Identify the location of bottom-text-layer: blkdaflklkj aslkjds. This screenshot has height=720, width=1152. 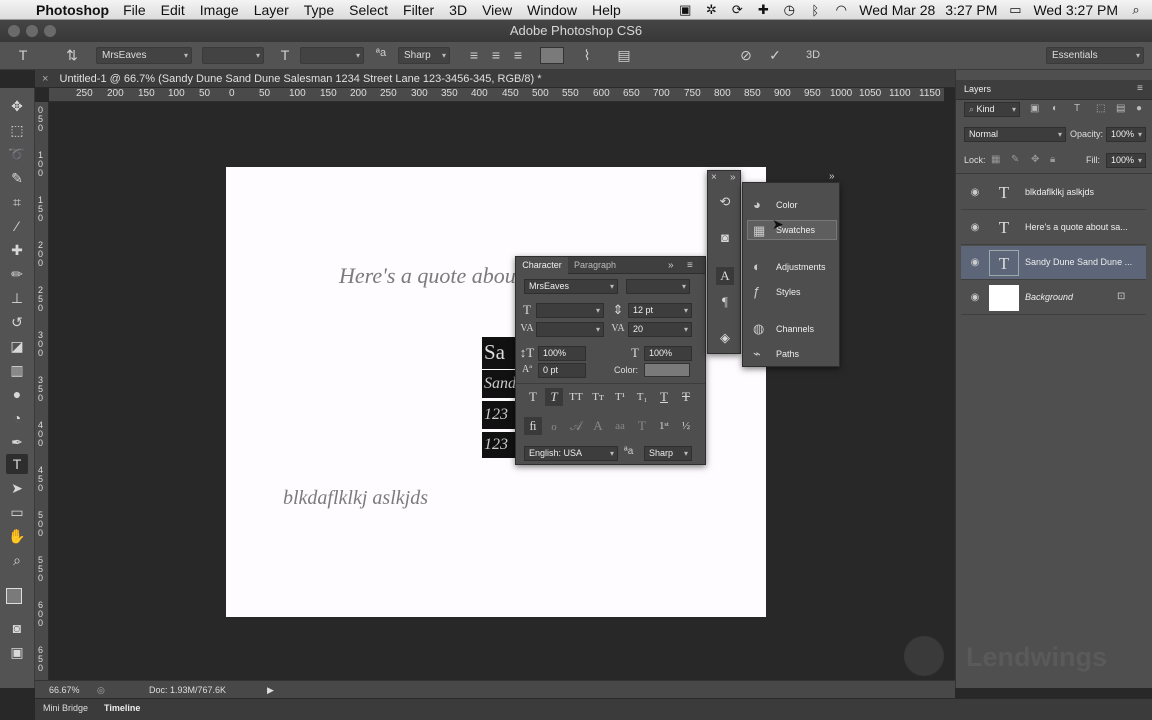
(355, 498).